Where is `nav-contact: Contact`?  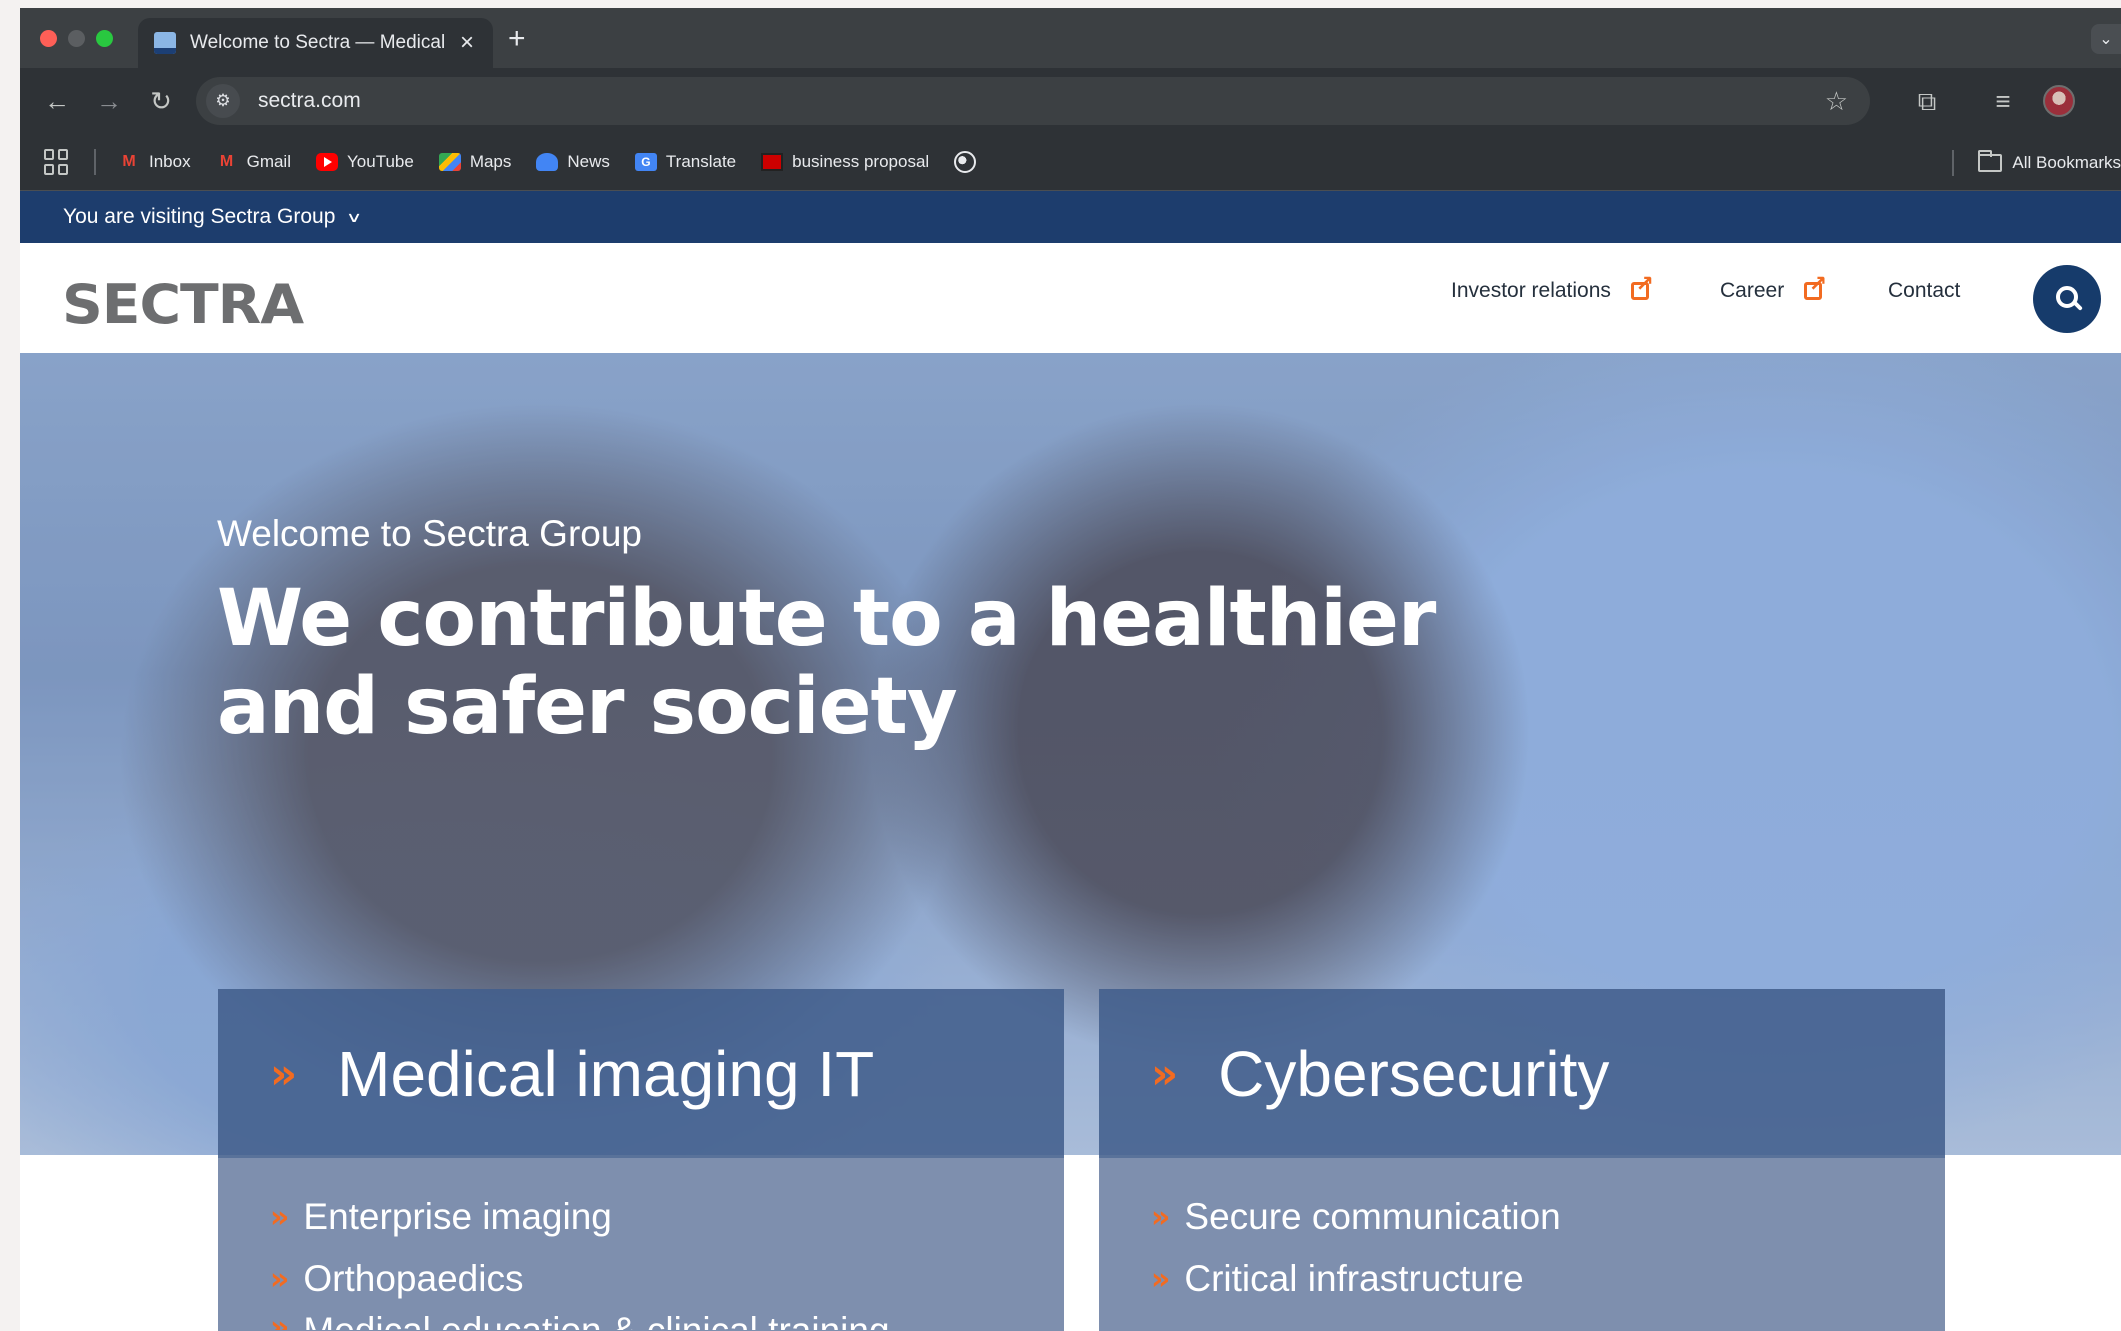 nav-contact: Contact is located at coordinates (1924, 291).